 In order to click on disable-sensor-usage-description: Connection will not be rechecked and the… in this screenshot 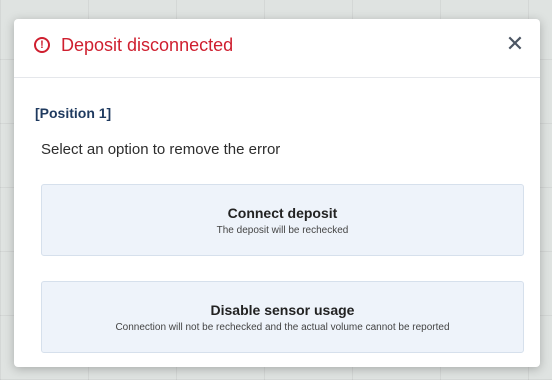, I will do `click(282, 327)`.